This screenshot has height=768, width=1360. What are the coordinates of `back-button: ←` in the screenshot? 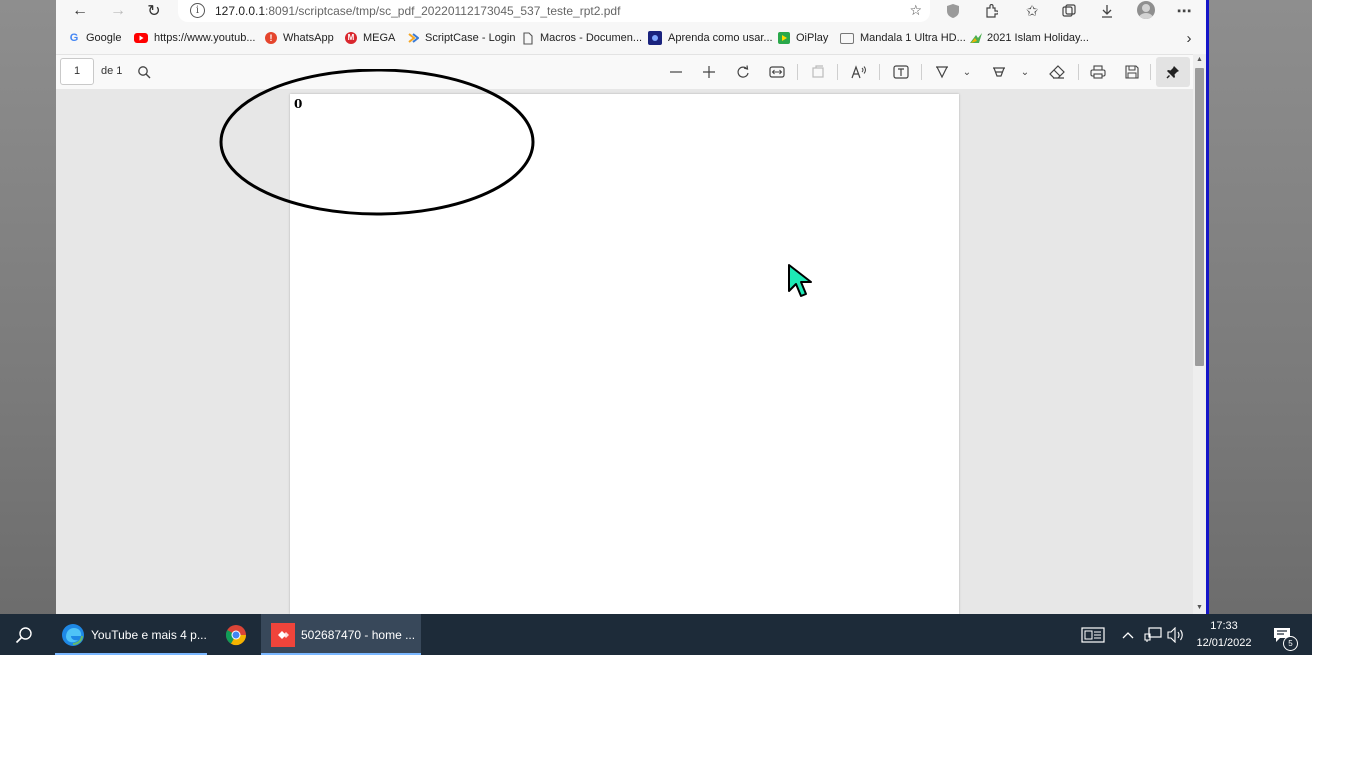 It's located at (80, 11).